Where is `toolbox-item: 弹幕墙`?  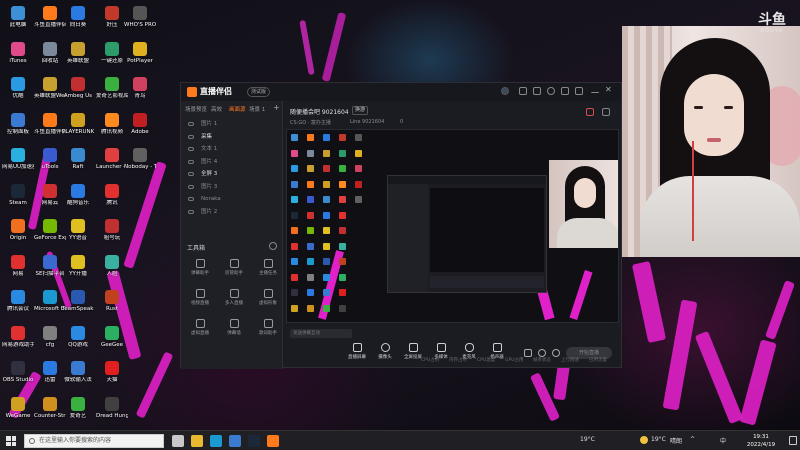
toolbox-item: 弹幕墙 is located at coordinates (234, 330).